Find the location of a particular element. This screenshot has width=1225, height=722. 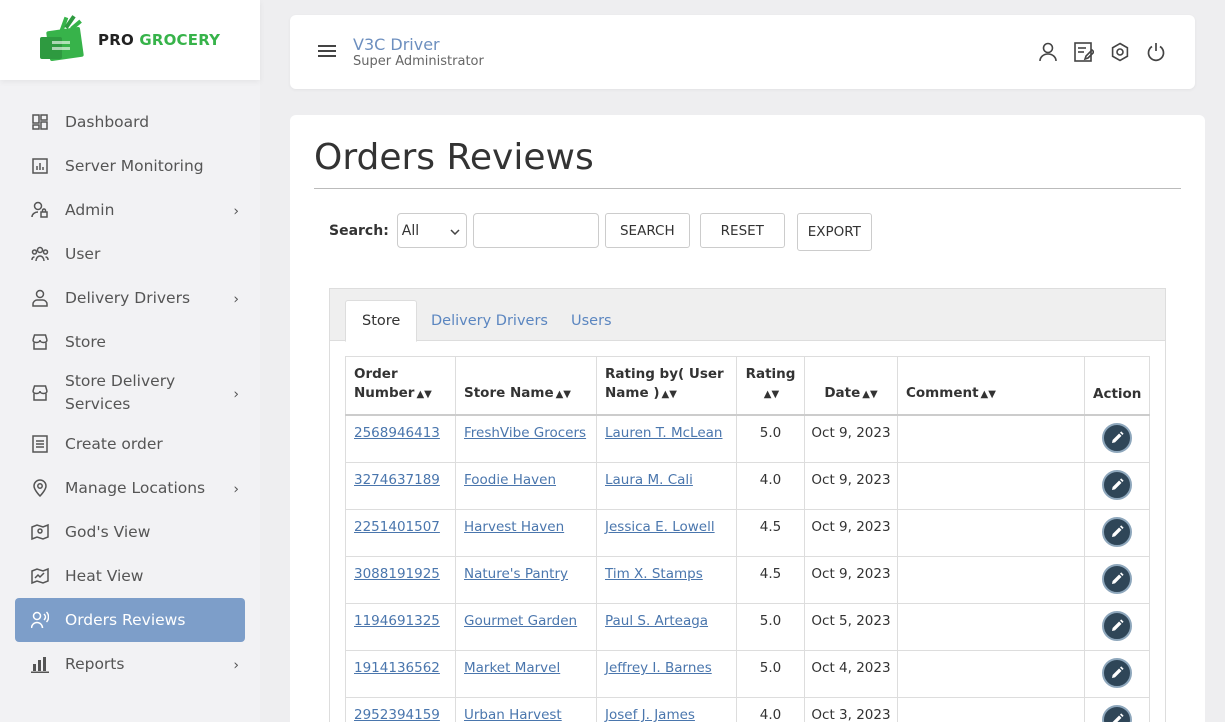

order-number-link: 3274637189 is located at coordinates (397, 480).